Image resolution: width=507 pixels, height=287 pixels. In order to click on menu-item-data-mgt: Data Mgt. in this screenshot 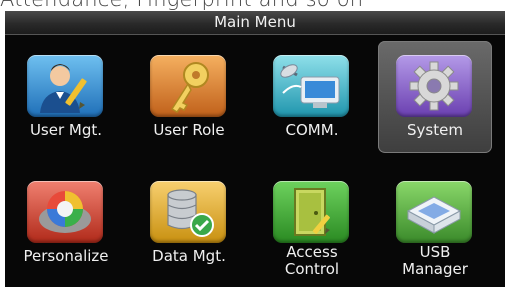, I will do `click(189, 223)`.